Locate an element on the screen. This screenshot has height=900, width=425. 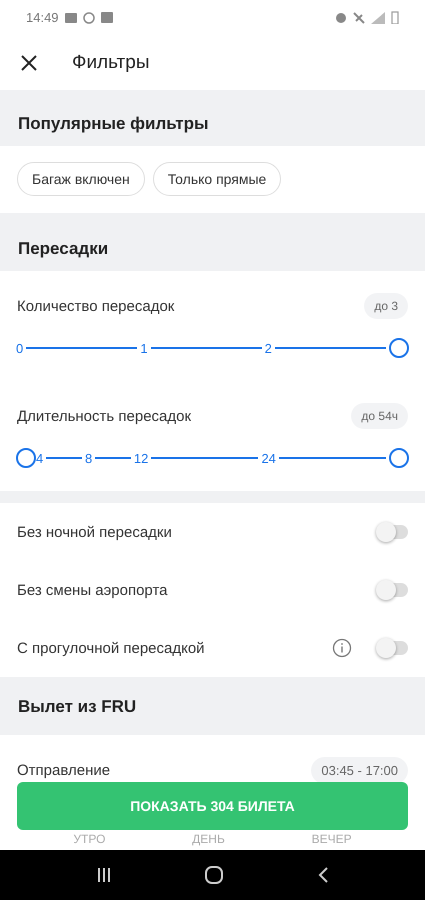
value-badge: до 3 is located at coordinates (386, 306).